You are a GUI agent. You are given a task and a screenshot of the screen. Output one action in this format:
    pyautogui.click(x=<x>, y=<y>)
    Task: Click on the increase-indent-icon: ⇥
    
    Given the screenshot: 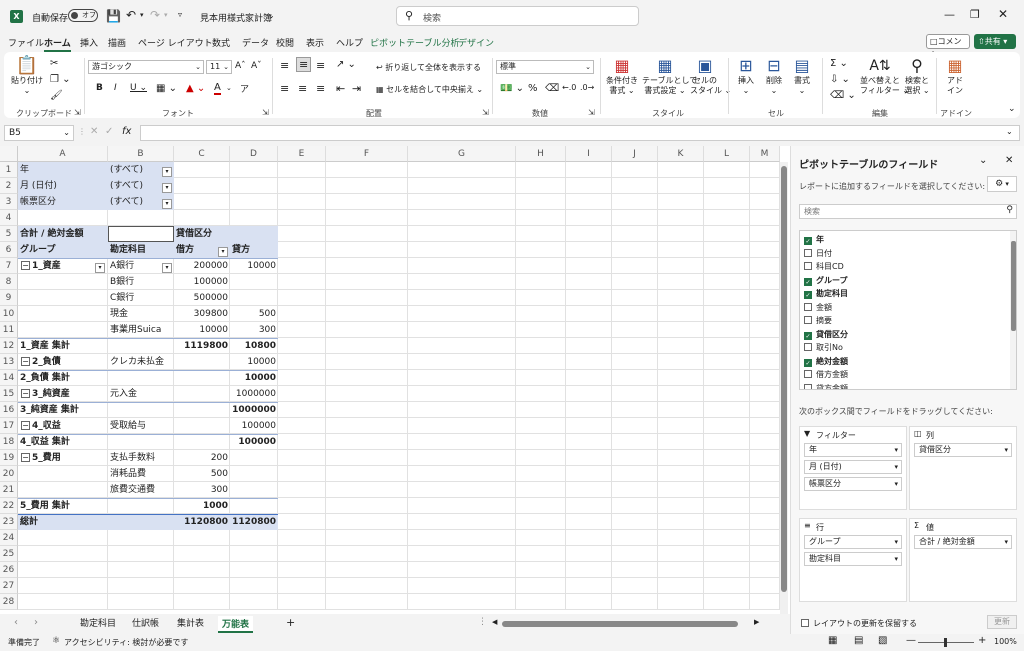 What is the action you would take?
    pyautogui.click(x=356, y=88)
    